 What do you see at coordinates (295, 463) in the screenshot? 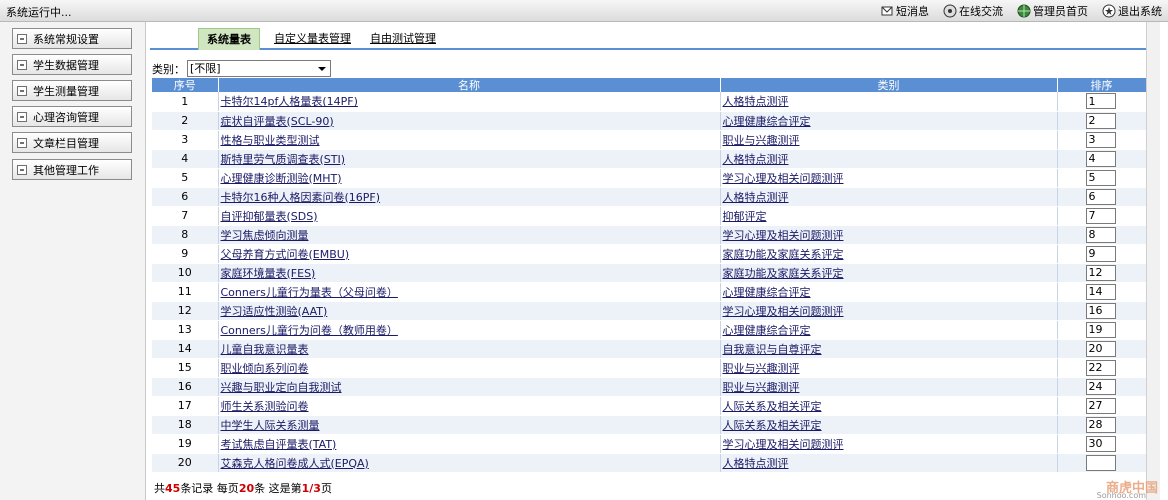
I see `scale-name-link: 艾森克人格问卷成人式(EPQA)` at bounding box center [295, 463].